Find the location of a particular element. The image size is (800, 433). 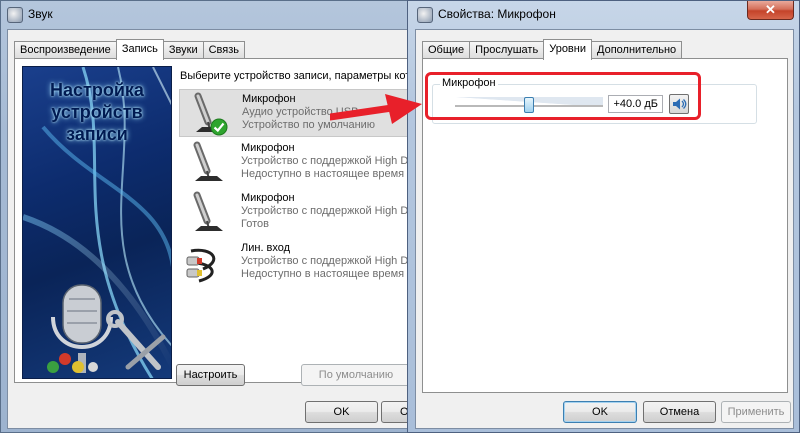

default-check-icon is located at coordinates (219, 127).